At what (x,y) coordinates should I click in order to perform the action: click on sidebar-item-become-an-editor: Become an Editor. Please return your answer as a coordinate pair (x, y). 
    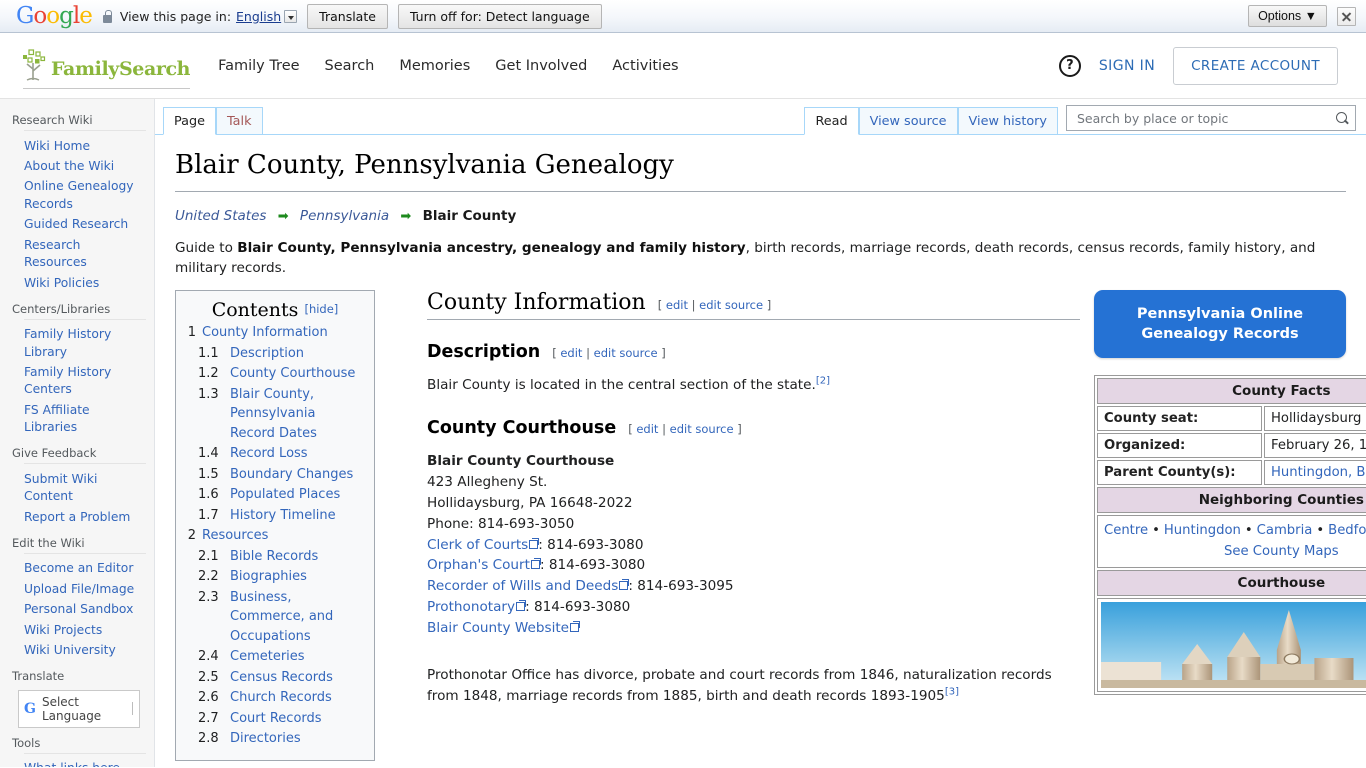
    Looking at the image, I should click on (85, 569).